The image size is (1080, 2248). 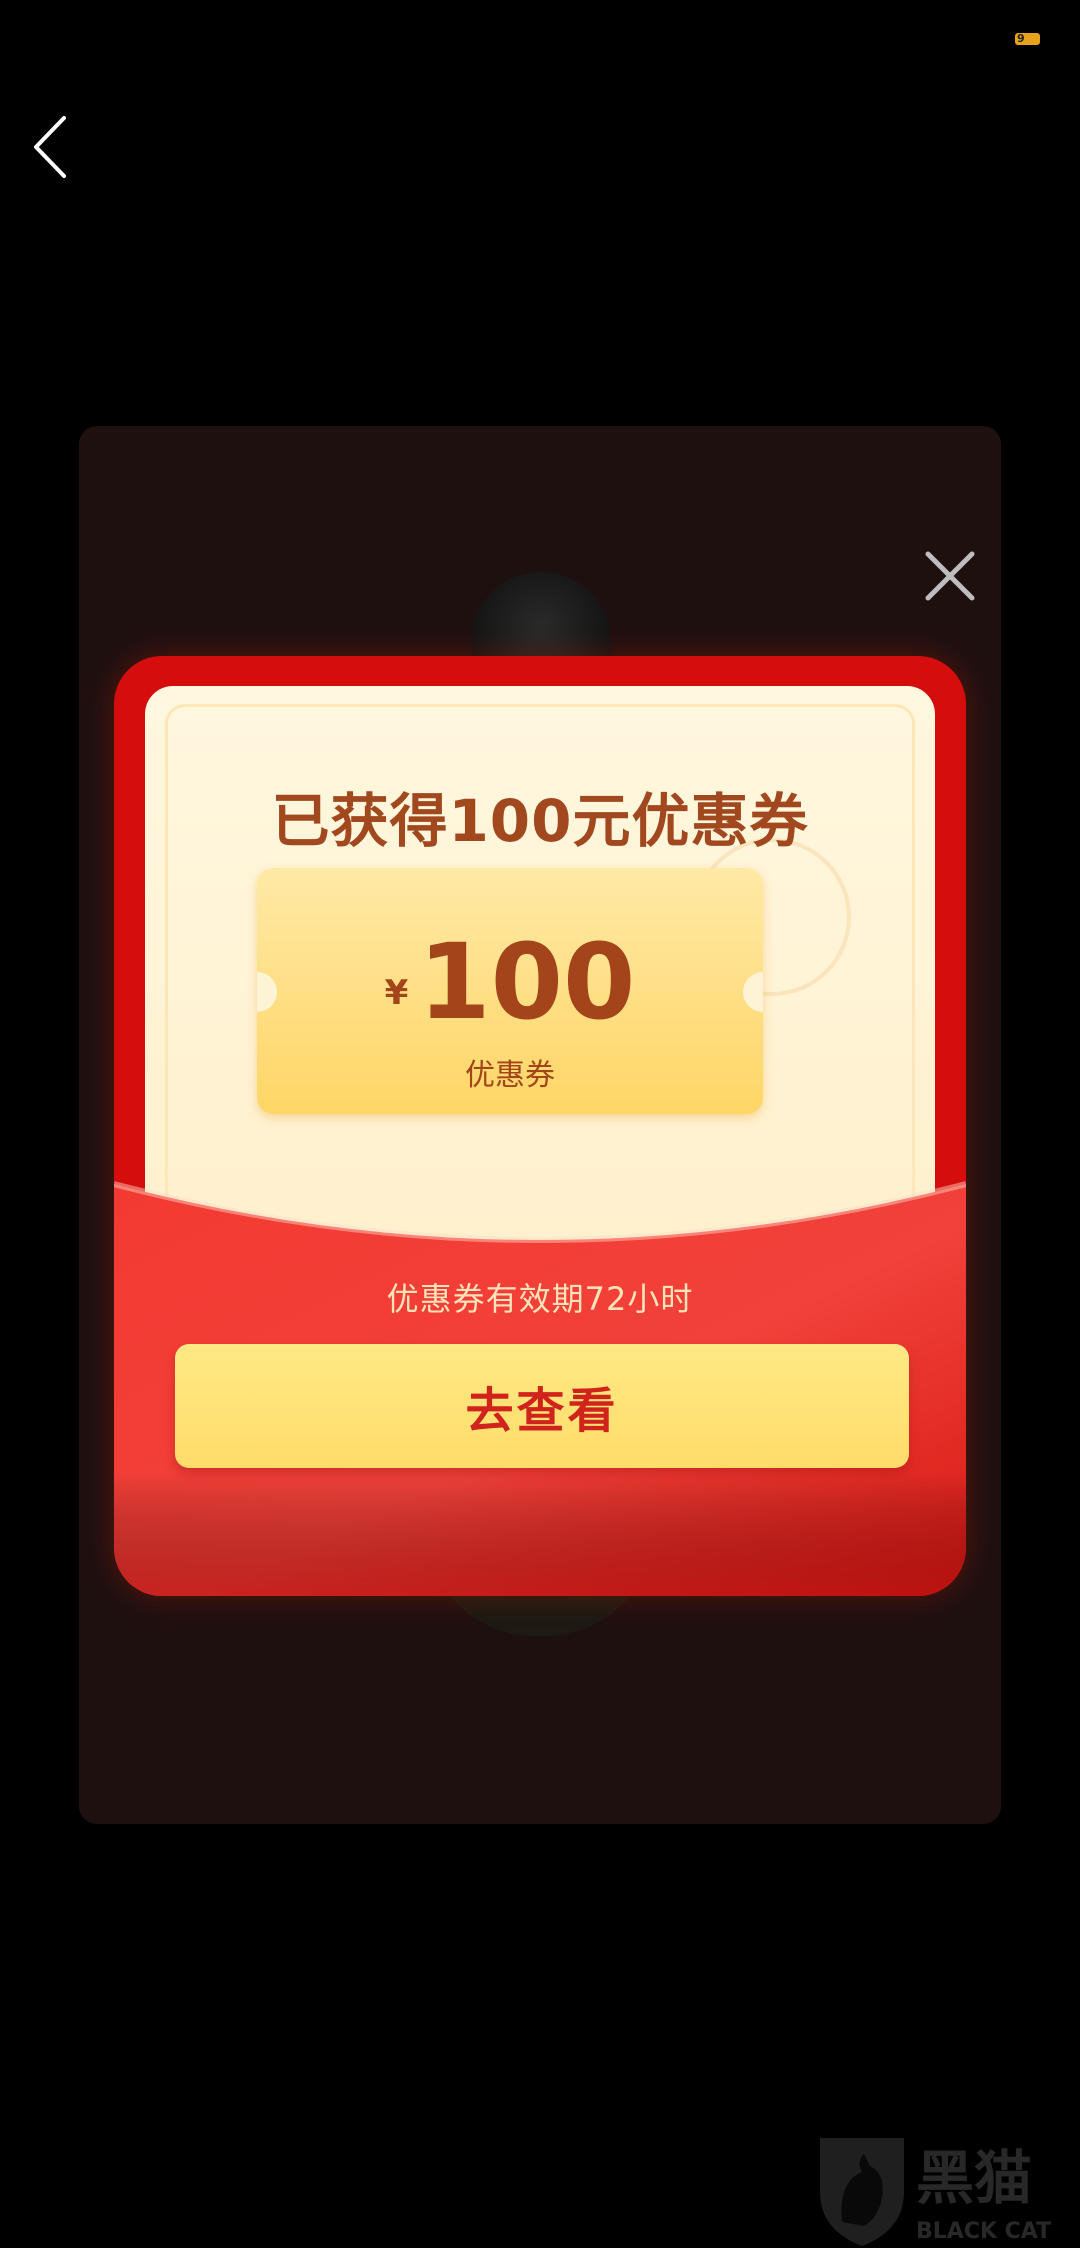 I want to click on validity-text: 优惠券有效期72小时, so click(x=540, y=1299).